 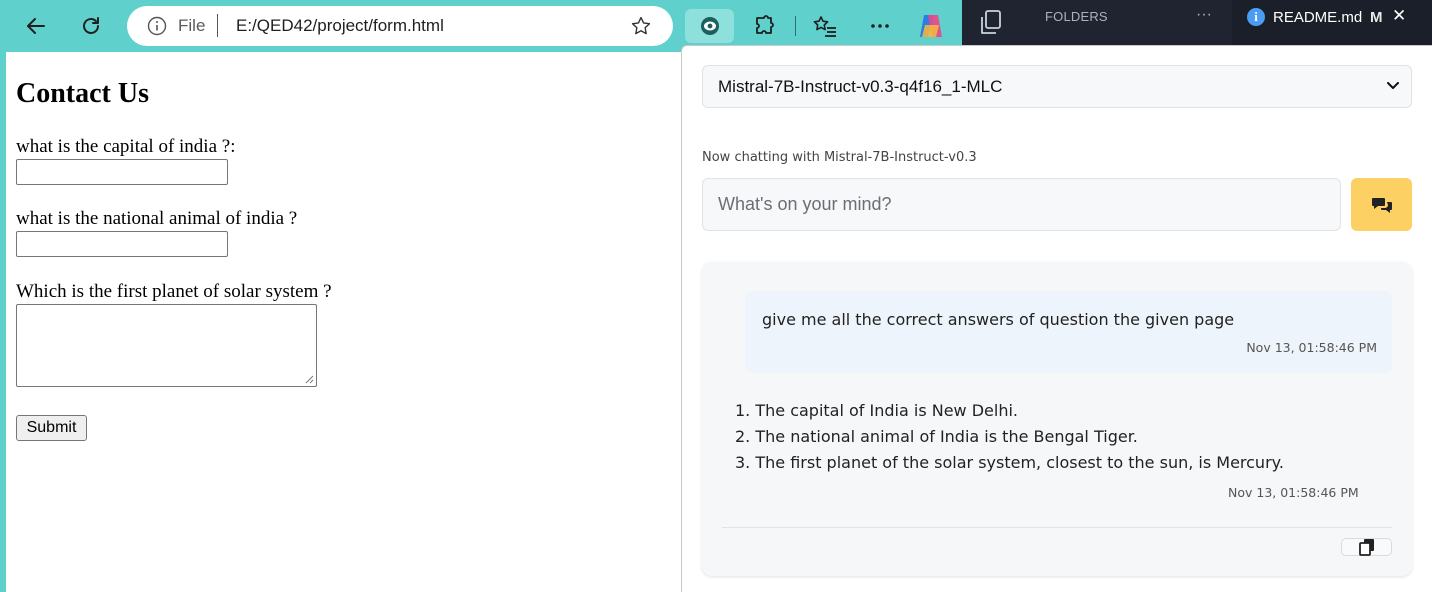 I want to click on address-bar: File E:/QED42/project/form.html, so click(x=400, y=26).